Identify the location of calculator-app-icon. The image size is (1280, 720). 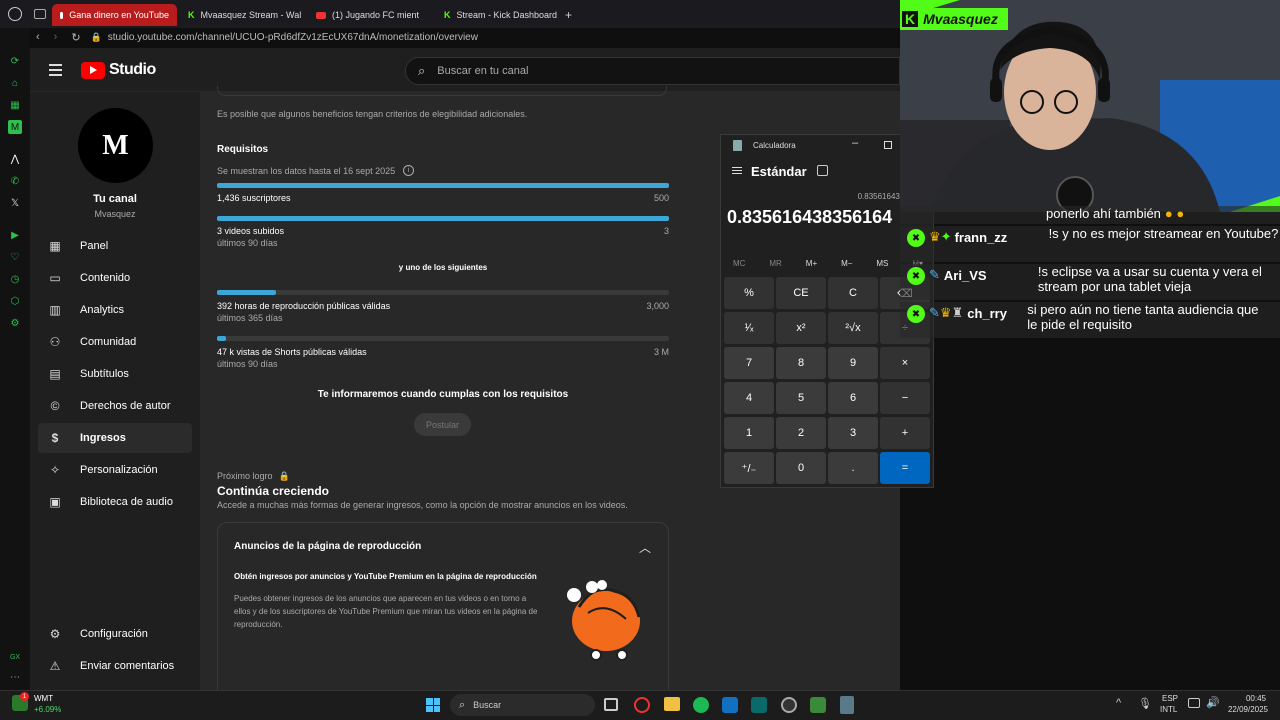
(847, 705).